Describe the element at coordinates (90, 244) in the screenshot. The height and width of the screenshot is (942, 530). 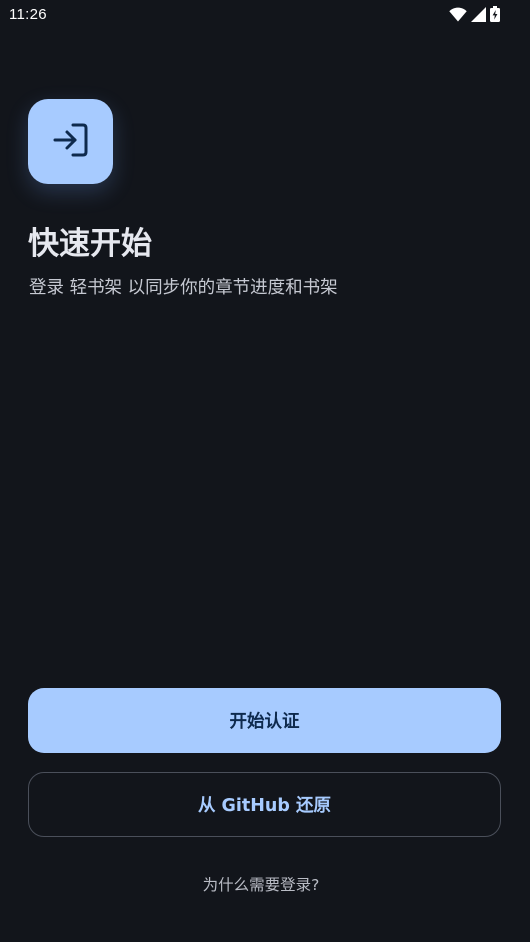
I see `page-title: 快速开始` at that location.